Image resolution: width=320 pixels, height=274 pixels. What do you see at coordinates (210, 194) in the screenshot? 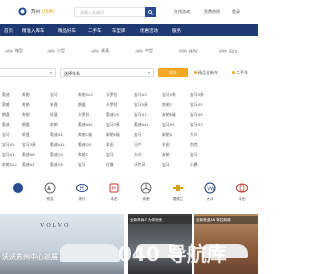
I see `brand-logo-item: VW 大众` at bounding box center [210, 194].